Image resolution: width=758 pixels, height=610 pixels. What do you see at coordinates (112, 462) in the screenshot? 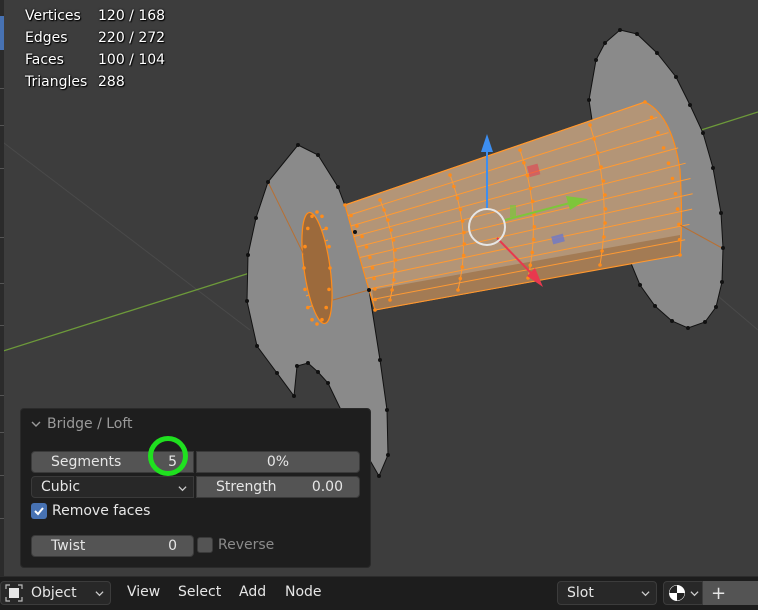
I see `segments-field: Segments 5` at bounding box center [112, 462].